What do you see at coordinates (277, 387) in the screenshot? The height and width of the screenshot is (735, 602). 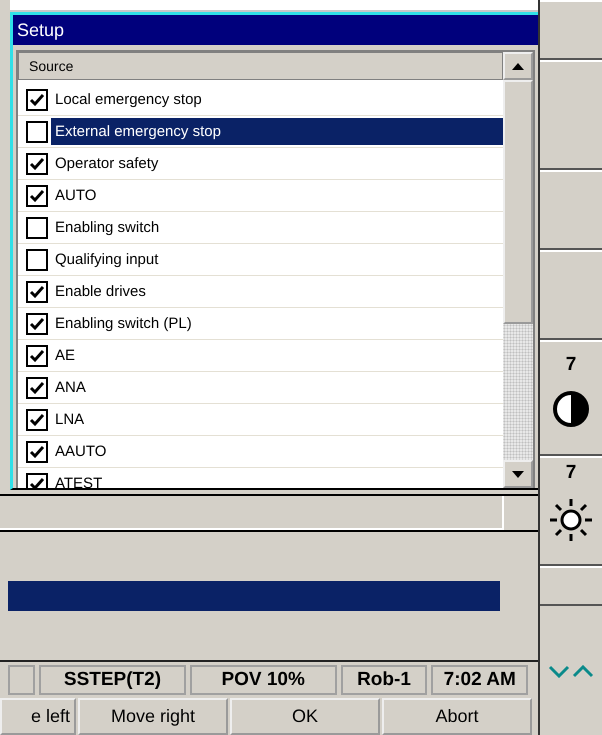 I see `list-item: ANA` at bounding box center [277, 387].